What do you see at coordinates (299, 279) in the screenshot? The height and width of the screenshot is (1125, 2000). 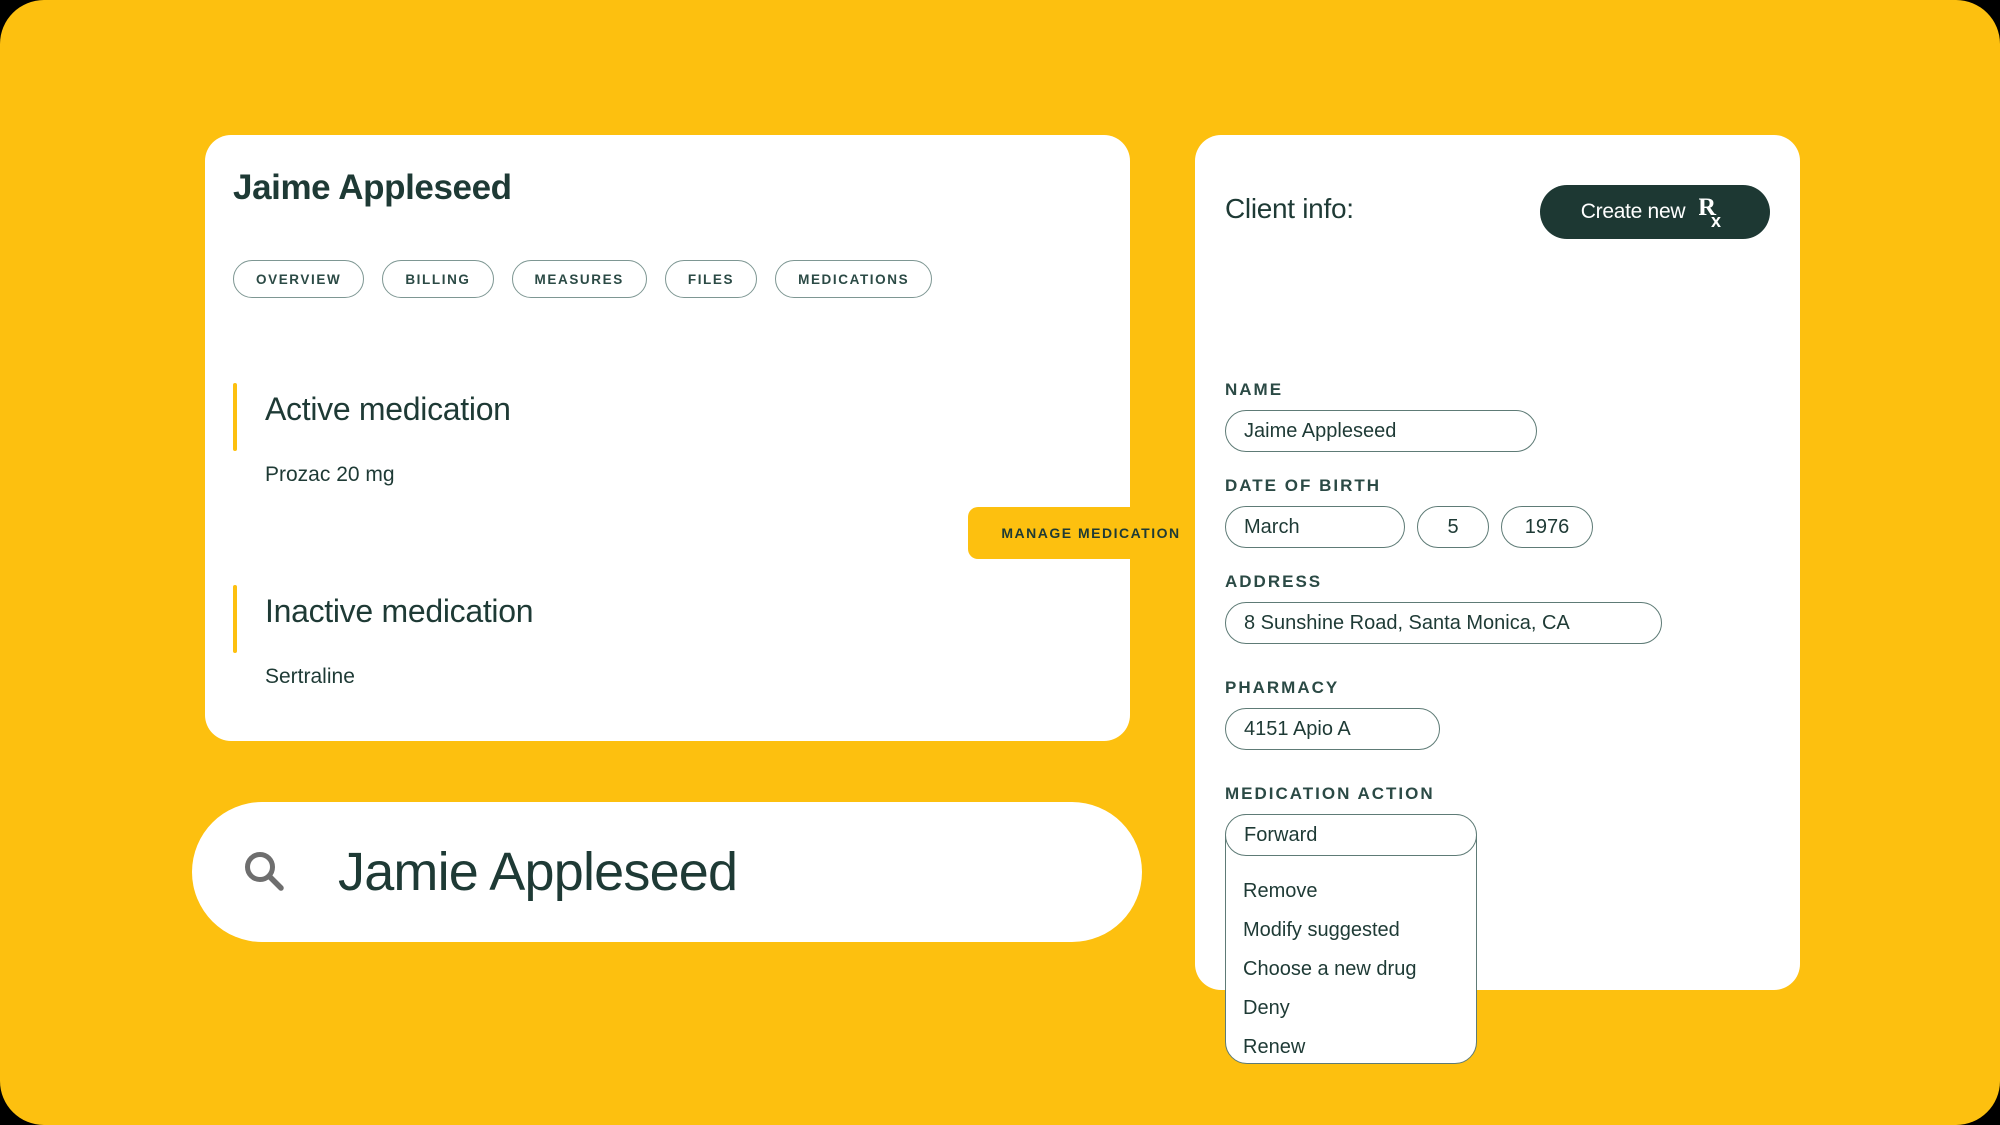 I see `tab-overview: OVERVIEW` at bounding box center [299, 279].